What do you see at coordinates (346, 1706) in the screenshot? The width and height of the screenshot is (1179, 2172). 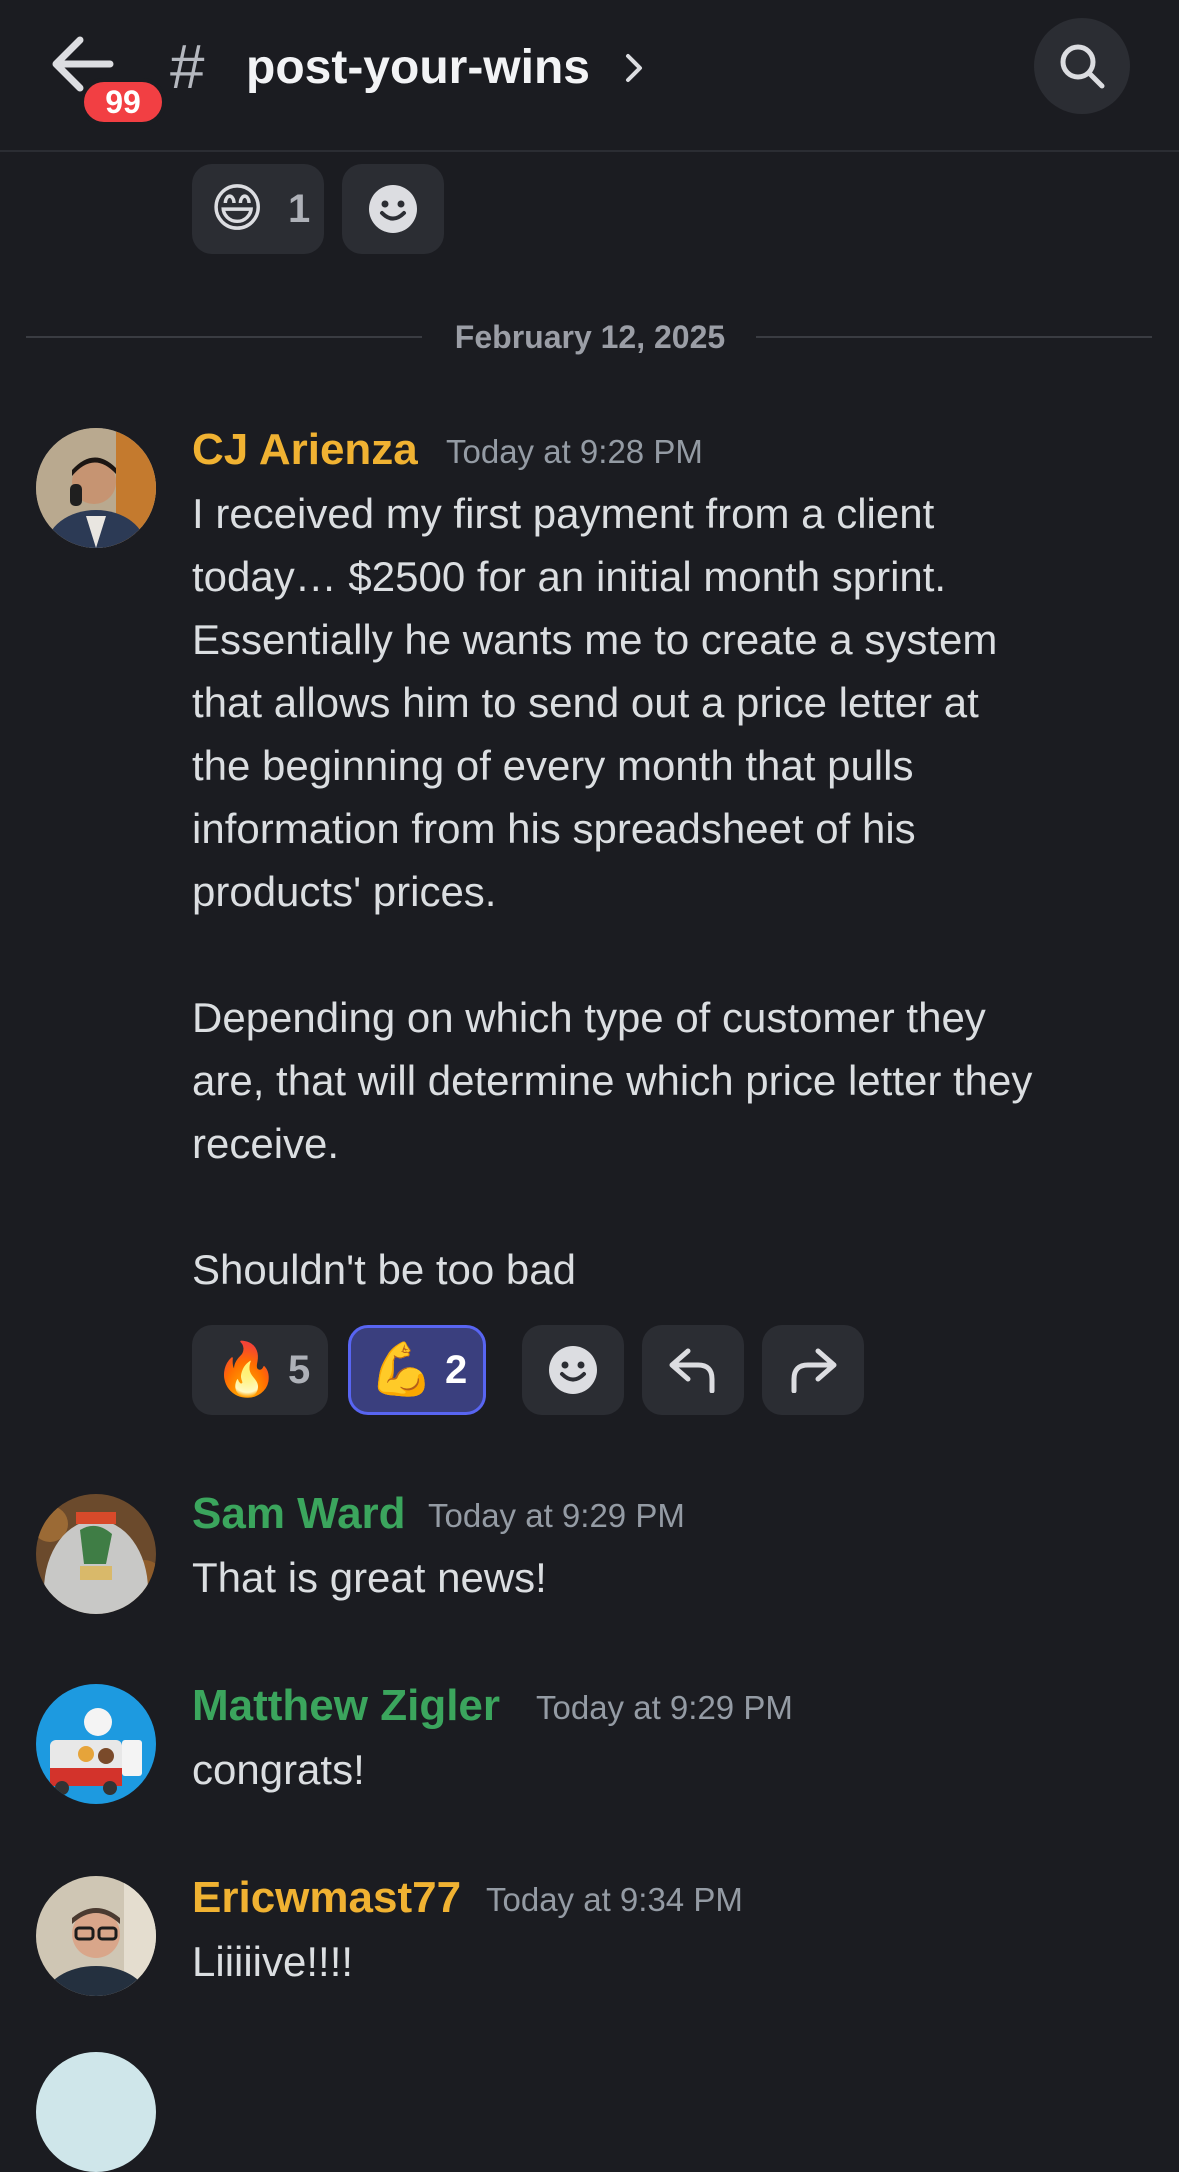 I see `author-name: Matthew Zigler` at bounding box center [346, 1706].